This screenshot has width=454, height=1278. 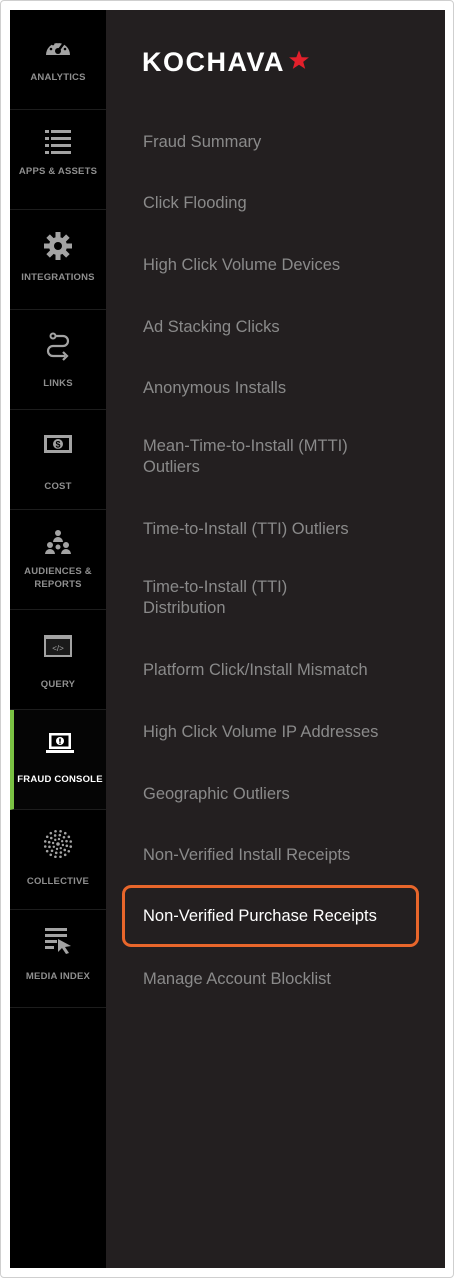 What do you see at coordinates (211, 327) in the screenshot?
I see `menu-item-ad-stacking-clicks: Ad Stacking Clicks` at bounding box center [211, 327].